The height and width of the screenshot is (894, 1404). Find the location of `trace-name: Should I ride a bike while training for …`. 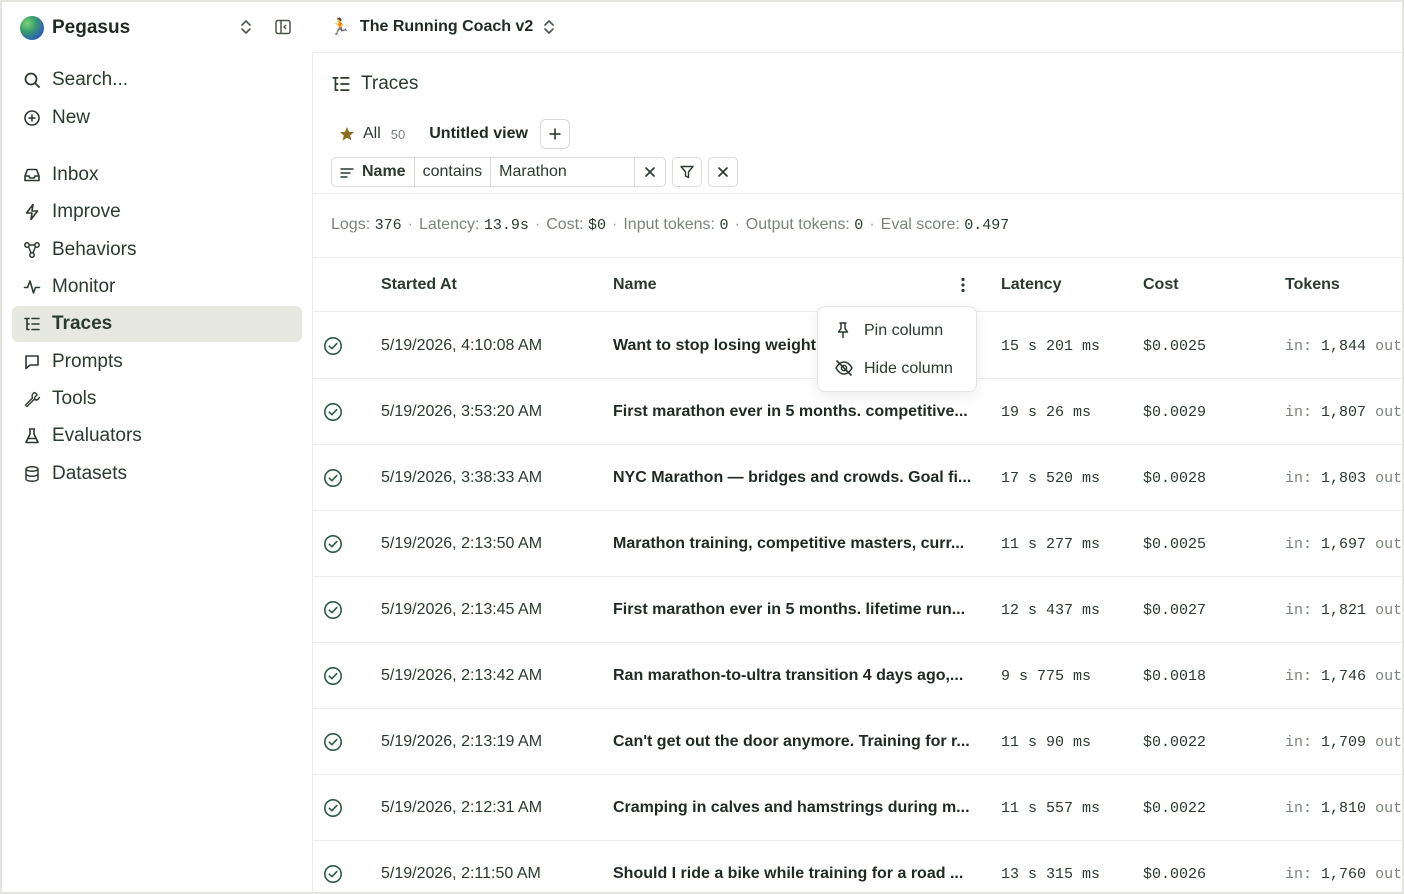

trace-name: Should I ride a bike while training for … is located at coordinates (788, 873).